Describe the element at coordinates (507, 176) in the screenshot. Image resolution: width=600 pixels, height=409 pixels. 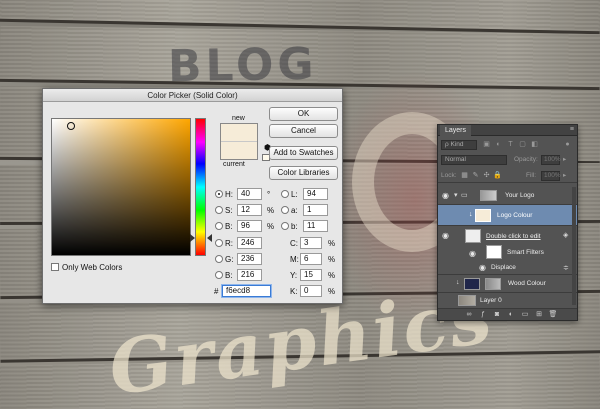
I see `lock-row: Lock: ▦ ✎ ✣ 🔒 Fill: 100% ▸` at that location.